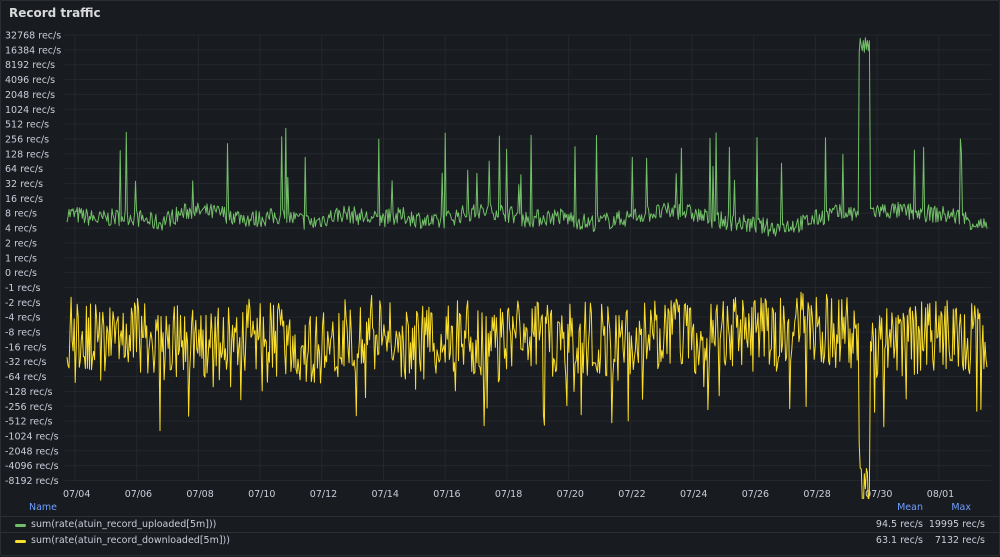 The height and width of the screenshot is (557, 1000). Describe the element at coordinates (199, 494) in the screenshot. I see `x-tick-label: 07/08` at that location.